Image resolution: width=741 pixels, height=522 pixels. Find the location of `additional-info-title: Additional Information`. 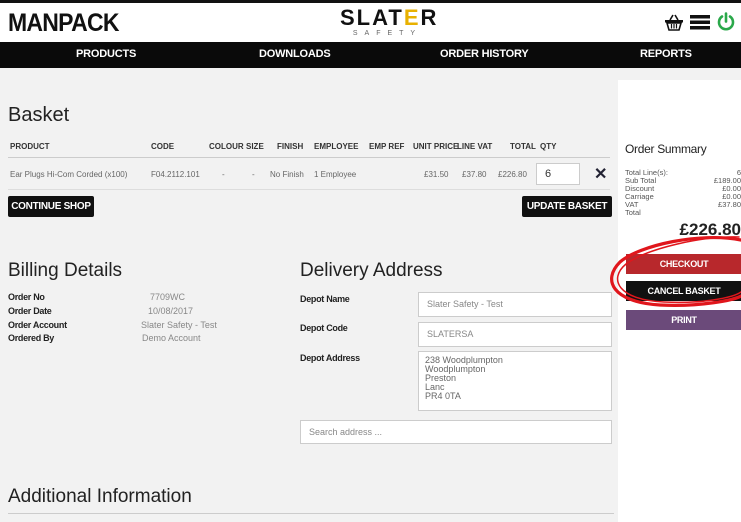

additional-info-title: Additional Information is located at coordinates (100, 496).